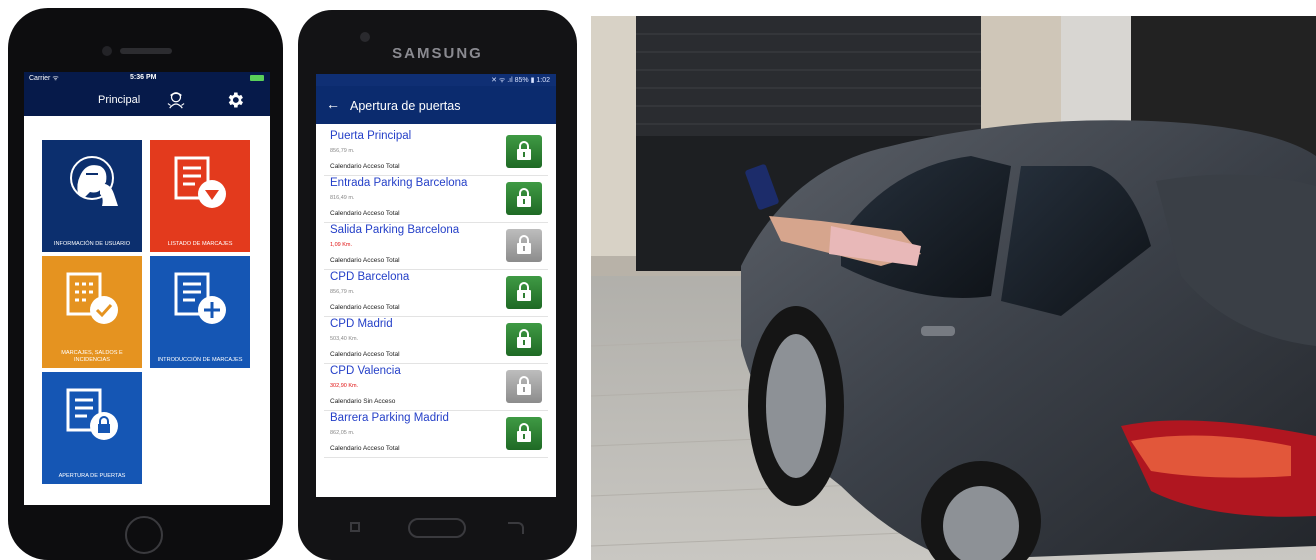 The width and height of the screenshot is (1316, 560). Describe the element at coordinates (370, 136) in the screenshot. I see `door-name: Puerta Principal` at that location.